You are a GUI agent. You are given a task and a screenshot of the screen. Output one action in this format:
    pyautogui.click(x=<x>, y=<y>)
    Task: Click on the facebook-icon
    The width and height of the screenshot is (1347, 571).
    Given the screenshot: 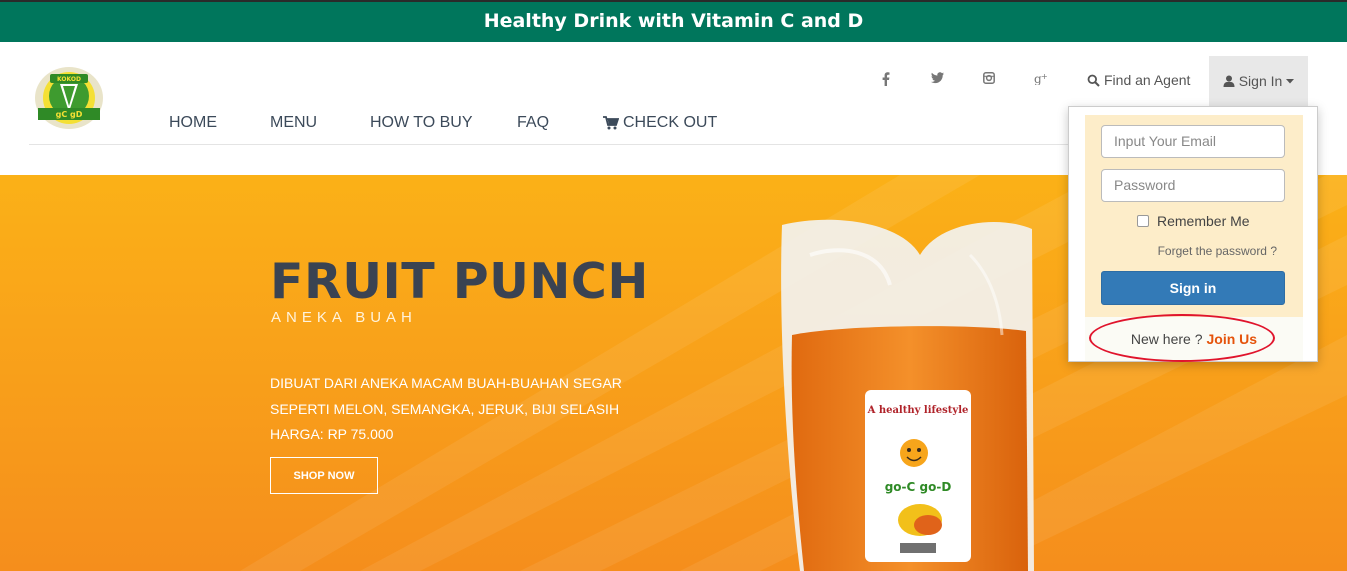 What is the action you would take?
    pyautogui.click(x=886, y=79)
    